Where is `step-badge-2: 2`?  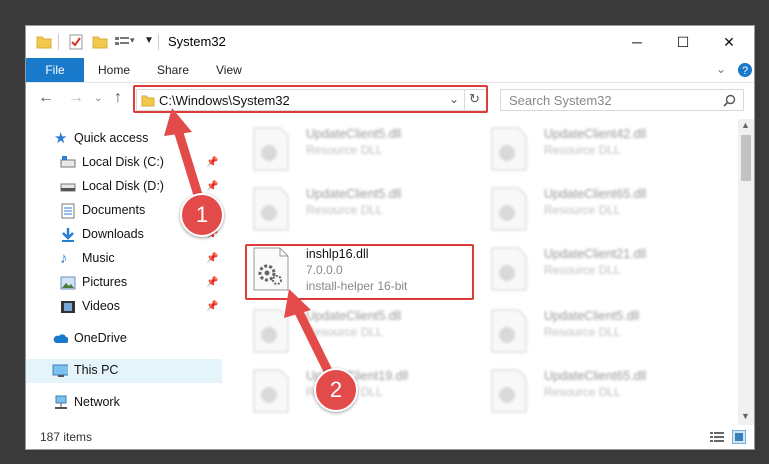
step-badge-2: 2 is located at coordinates (336, 390).